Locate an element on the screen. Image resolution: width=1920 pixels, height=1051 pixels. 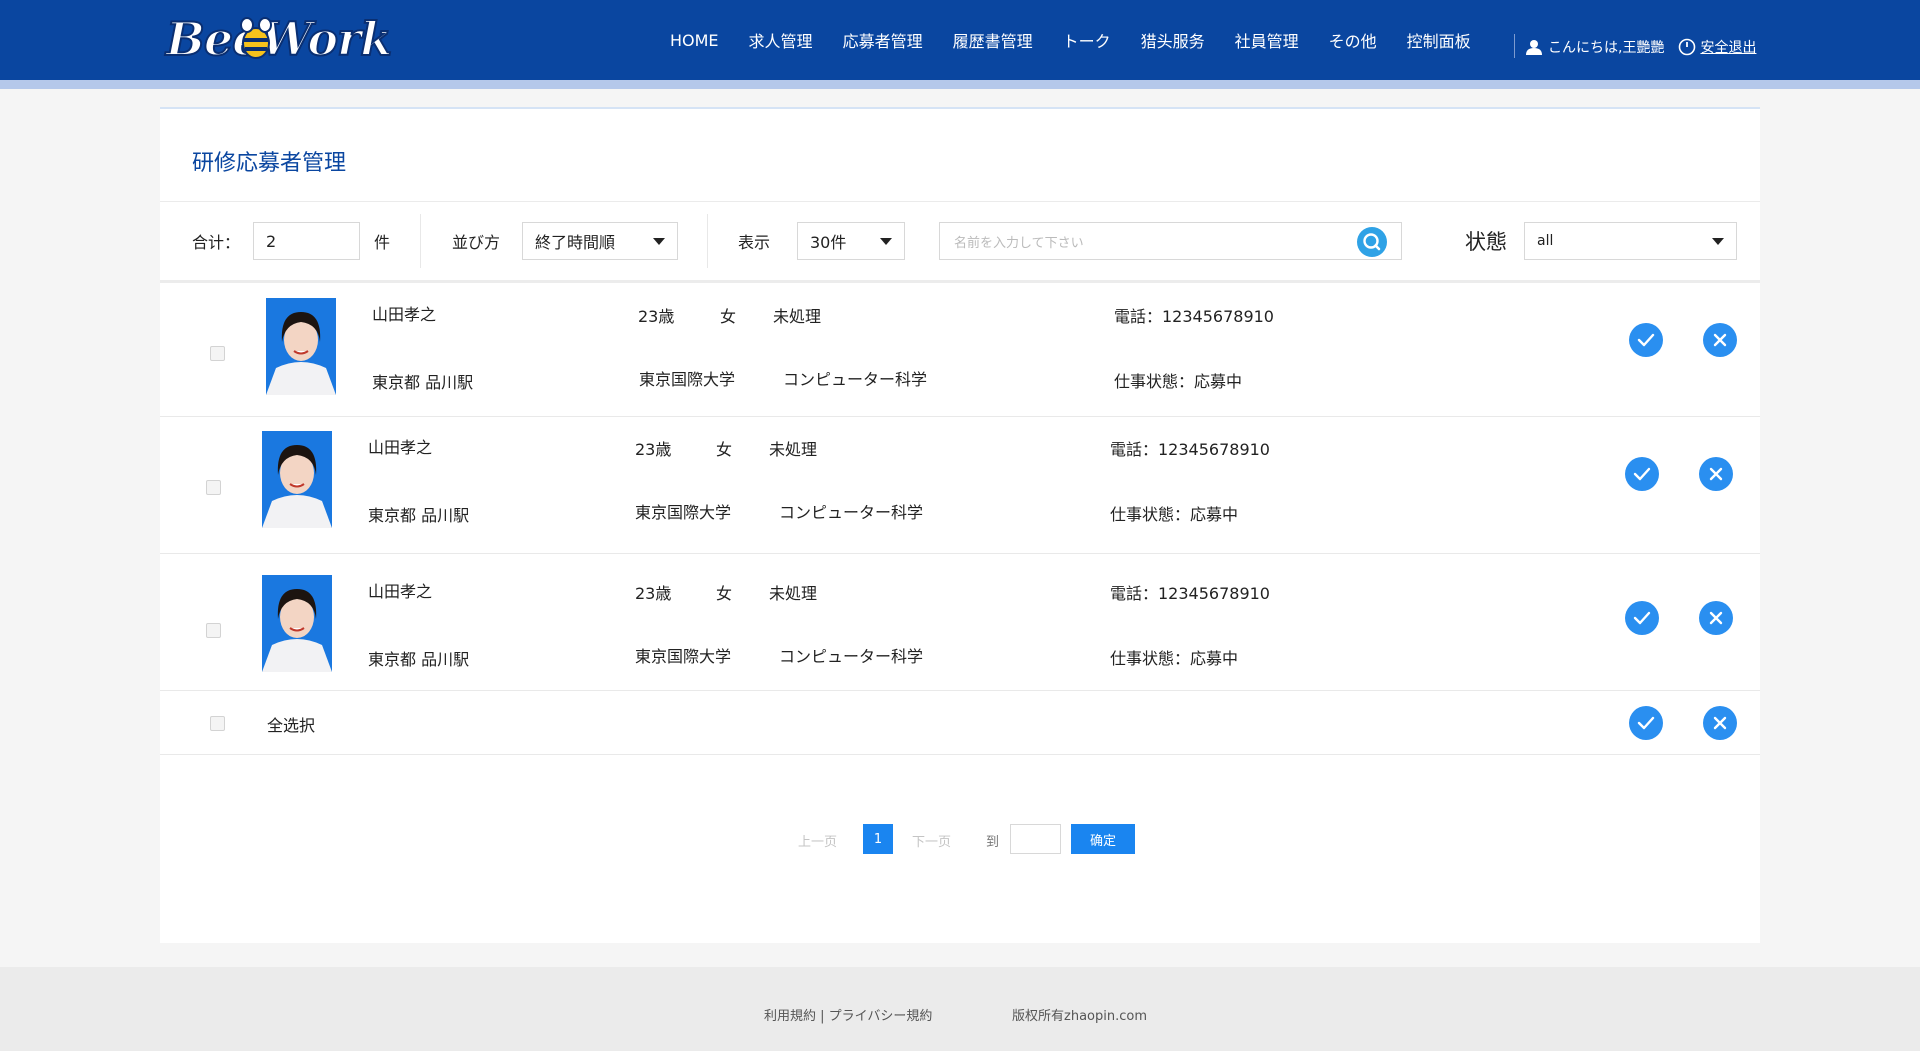
nav-divider is located at coordinates (1514, 46).